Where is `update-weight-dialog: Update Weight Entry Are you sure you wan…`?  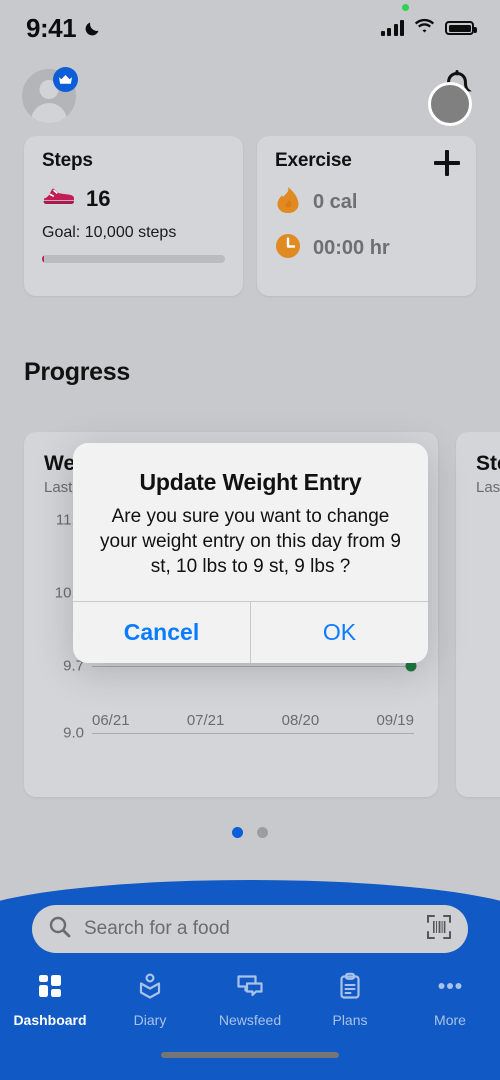
update-weight-dialog: Update Weight Entry Are you sure you wan… is located at coordinates (250, 553).